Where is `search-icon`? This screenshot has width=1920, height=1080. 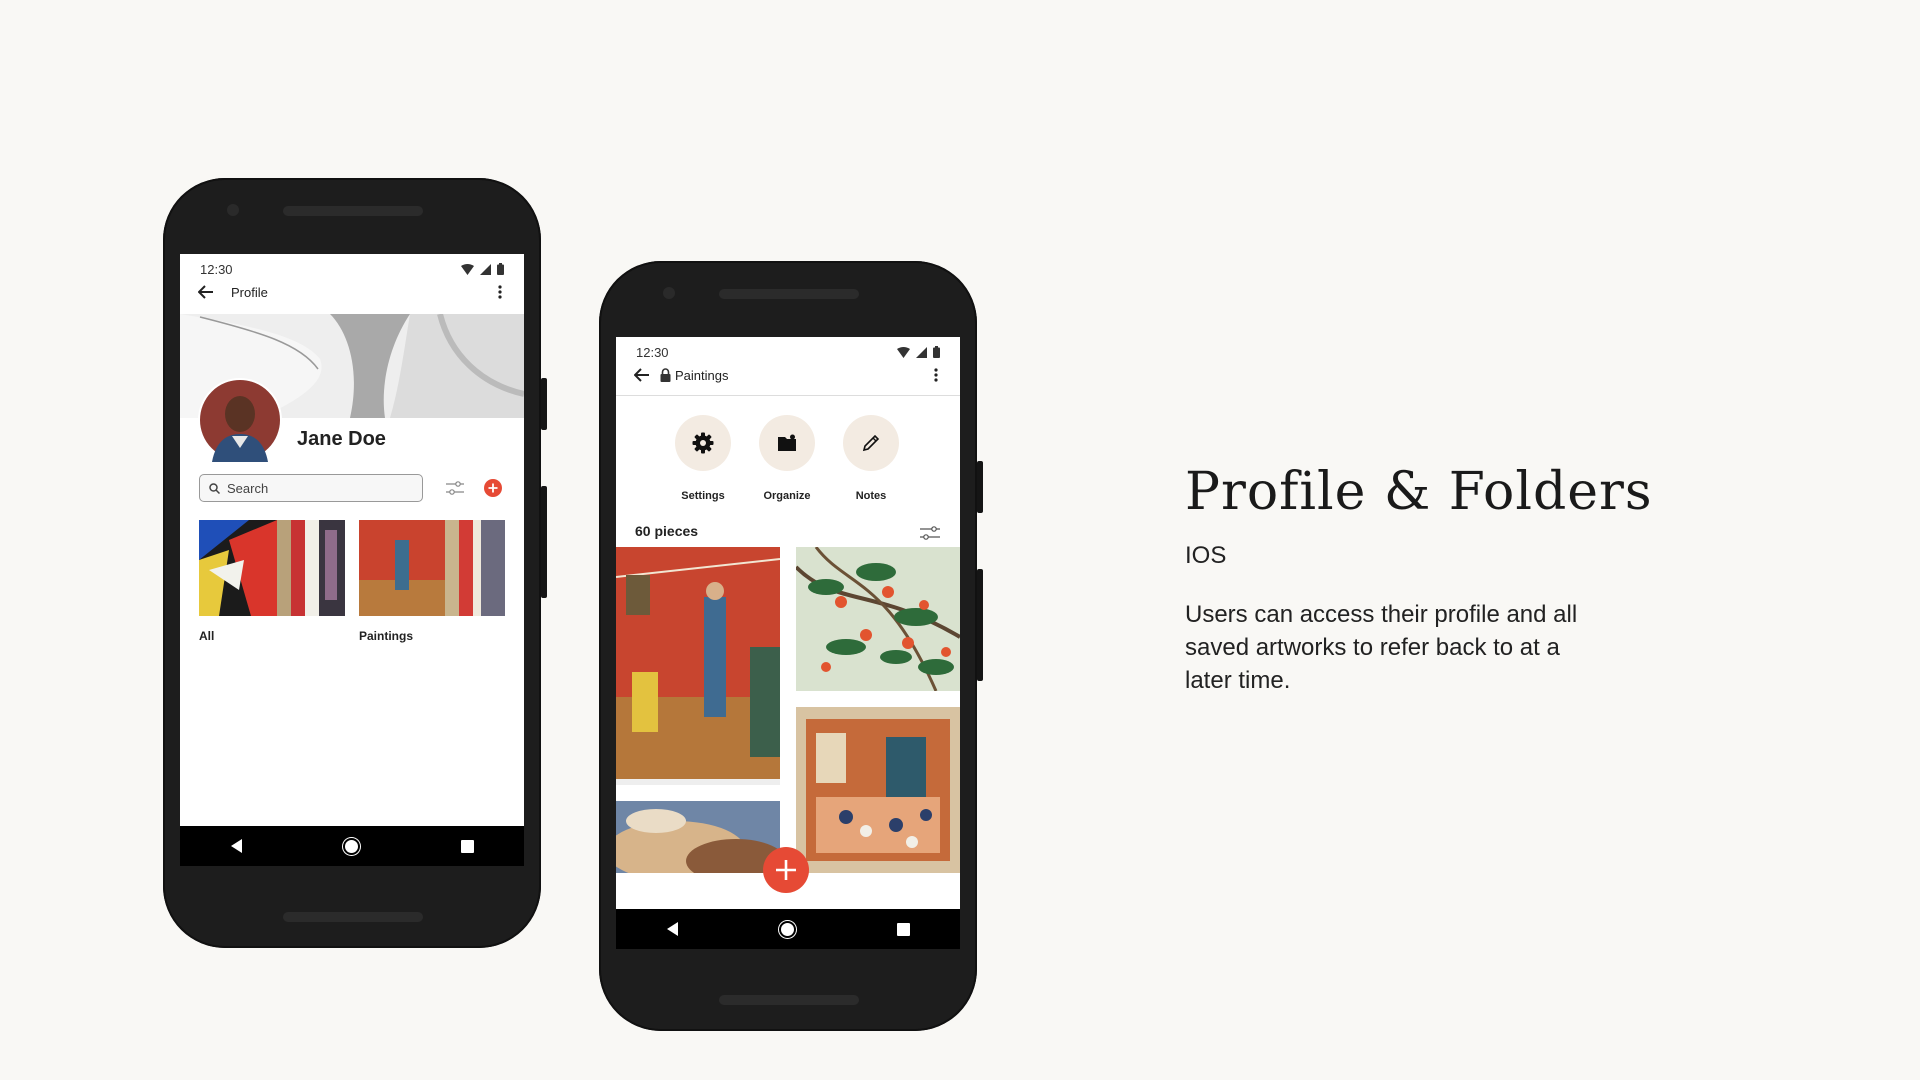 search-icon is located at coordinates (214, 488).